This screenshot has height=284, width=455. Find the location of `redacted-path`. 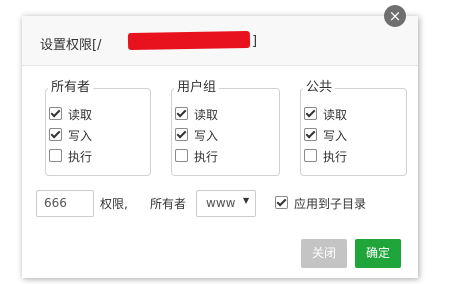

redacted-path is located at coordinates (189, 40).